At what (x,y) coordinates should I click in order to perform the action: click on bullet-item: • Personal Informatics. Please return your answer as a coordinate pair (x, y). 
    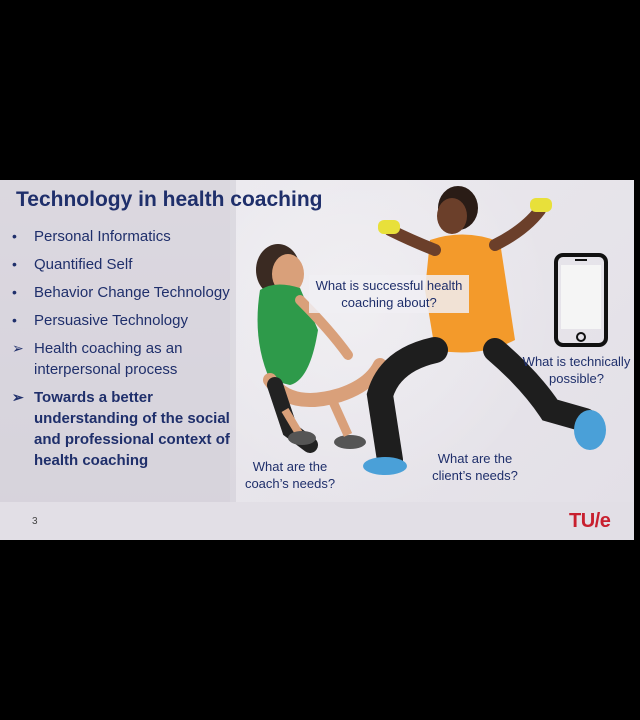
    Looking at the image, I should click on (124, 236).